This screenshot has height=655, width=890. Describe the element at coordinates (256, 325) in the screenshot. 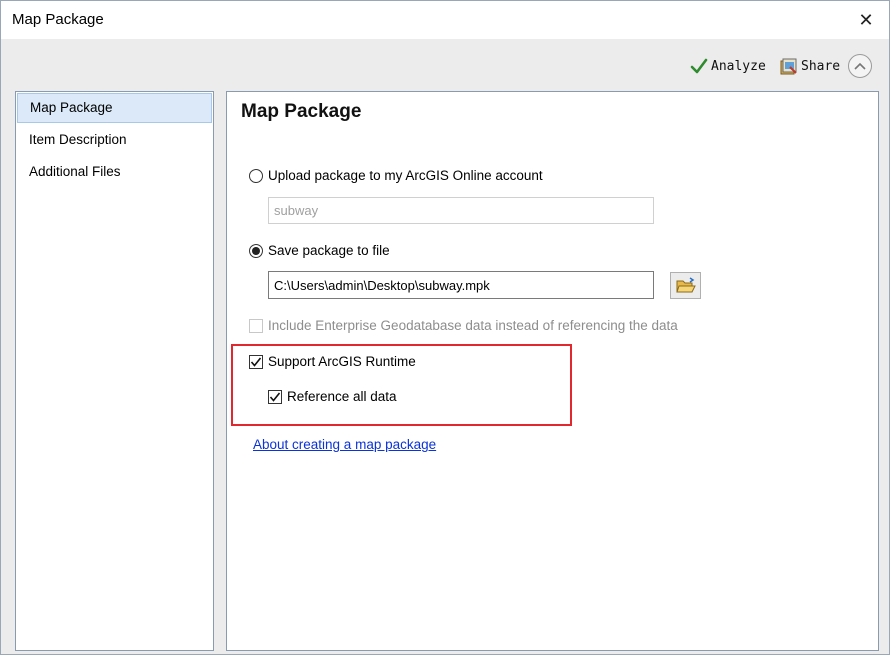

I see `enterprise-checkbox` at that location.